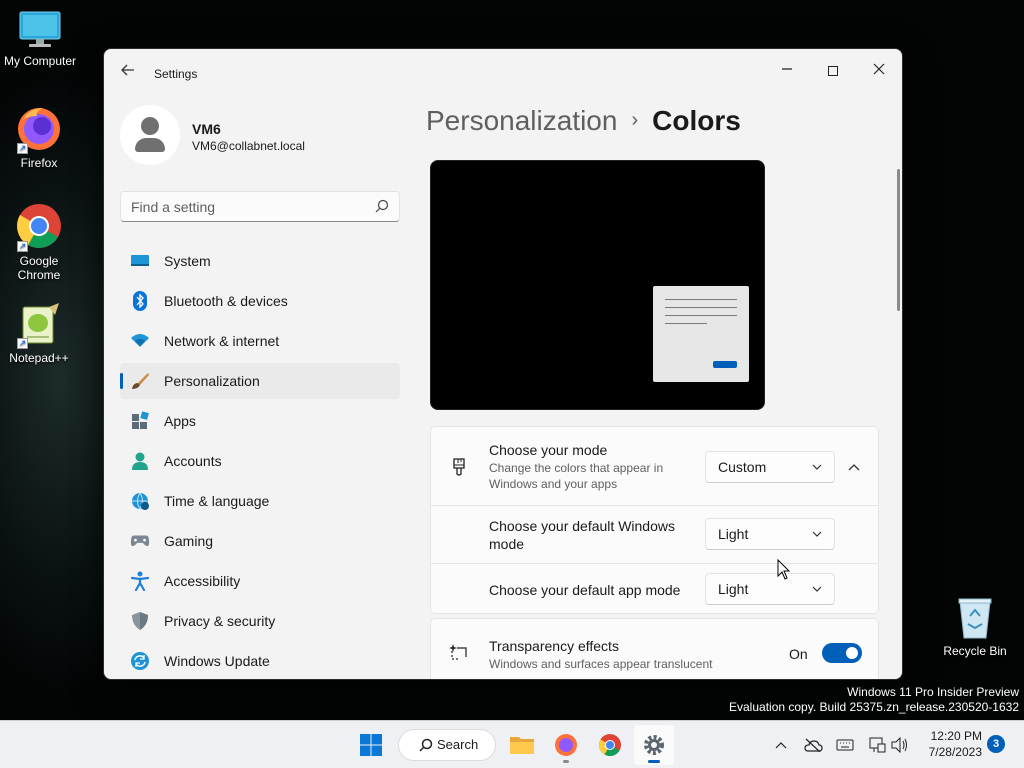 The image size is (1024, 768). I want to click on clock-date: 7/28/2023, so click(955, 752).